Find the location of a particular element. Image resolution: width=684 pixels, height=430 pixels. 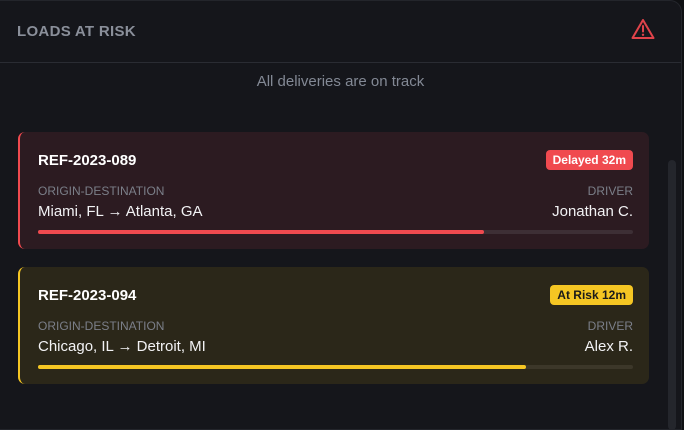

status-badge: At Risk 12m is located at coordinates (591, 295).